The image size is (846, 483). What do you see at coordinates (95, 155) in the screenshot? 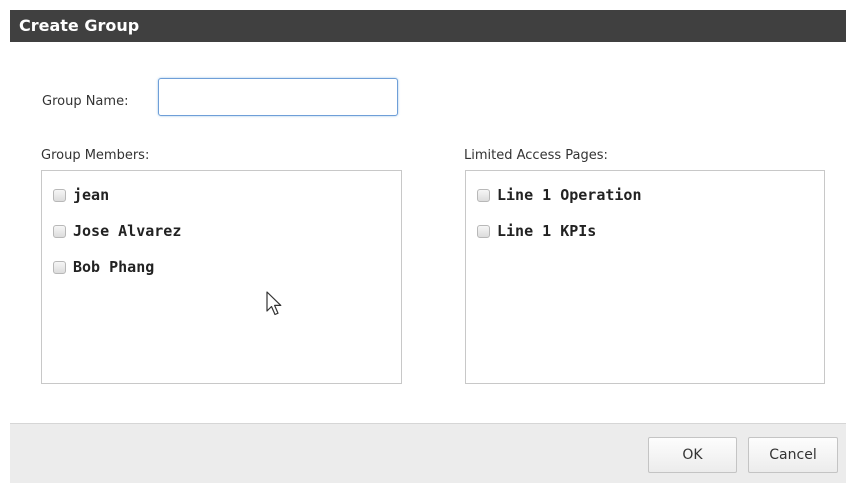
I see `group-members-label: Group Members:` at bounding box center [95, 155].